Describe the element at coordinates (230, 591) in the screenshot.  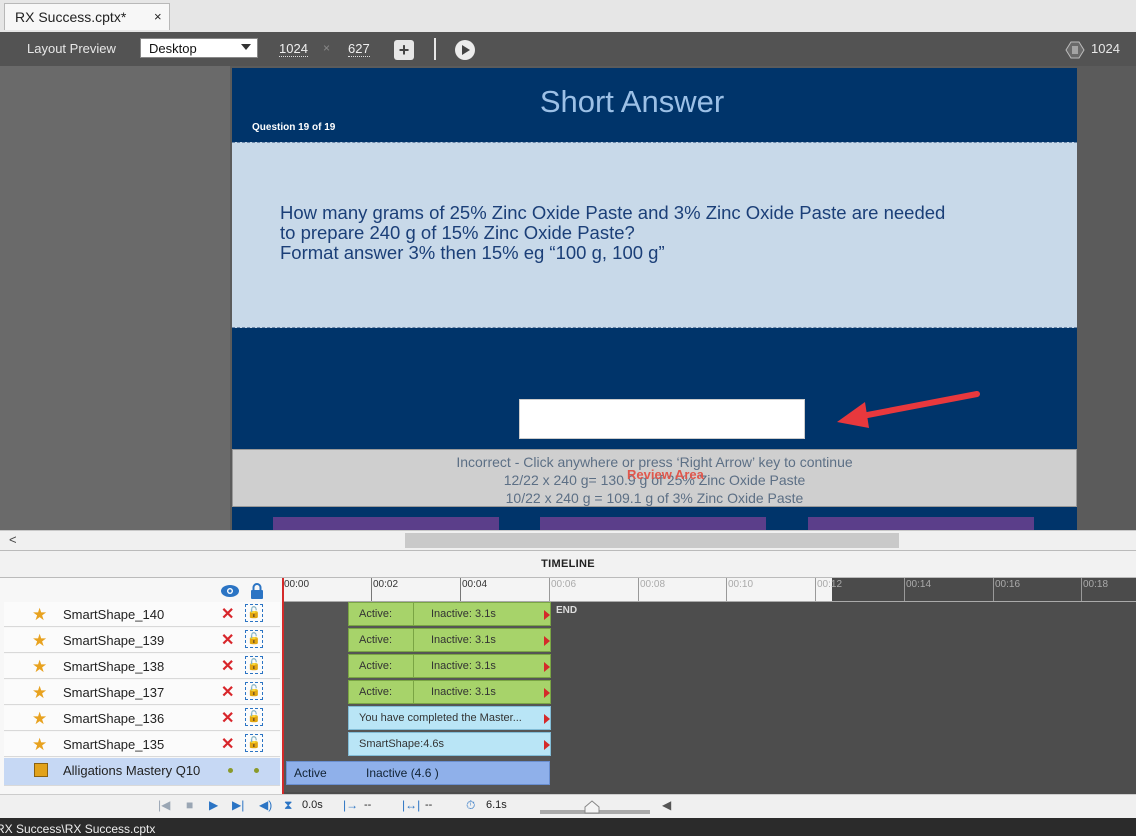
I see `eye-icon` at that location.